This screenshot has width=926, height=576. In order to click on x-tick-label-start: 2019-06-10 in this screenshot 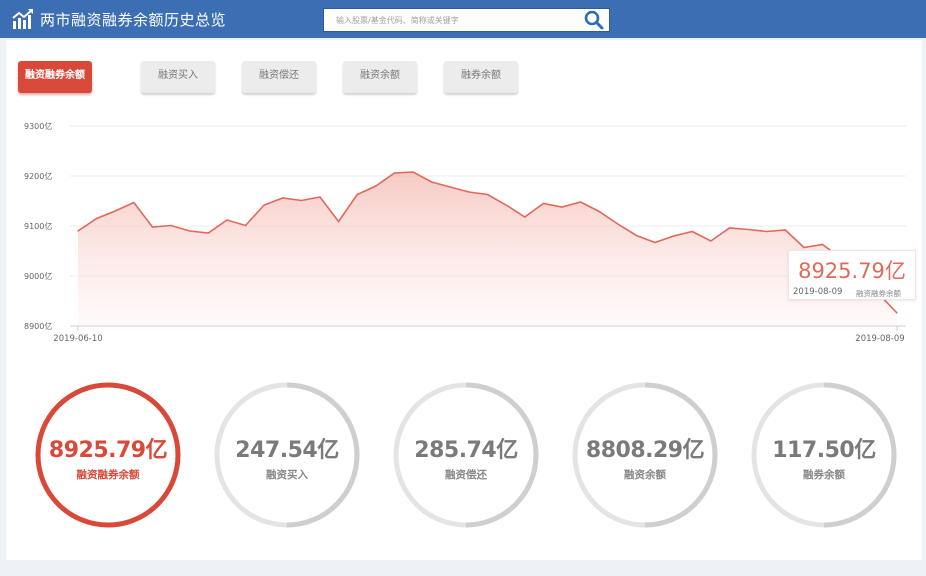, I will do `click(77, 339)`.